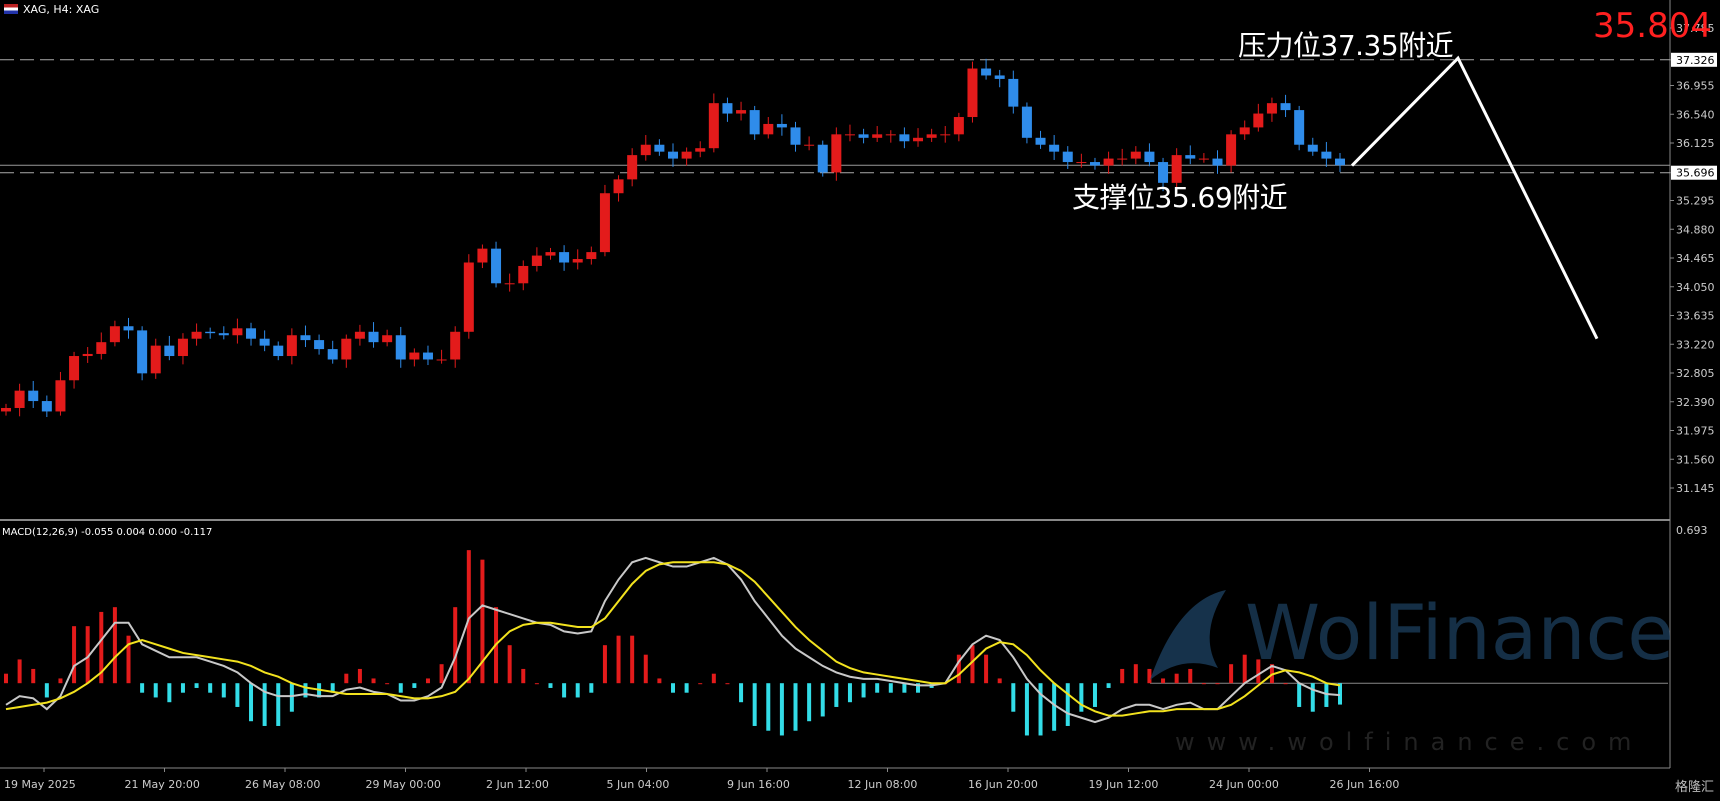 This screenshot has height=801, width=1720. Describe the element at coordinates (1474, 197) in the screenshot. I see `projection-line` at that location.